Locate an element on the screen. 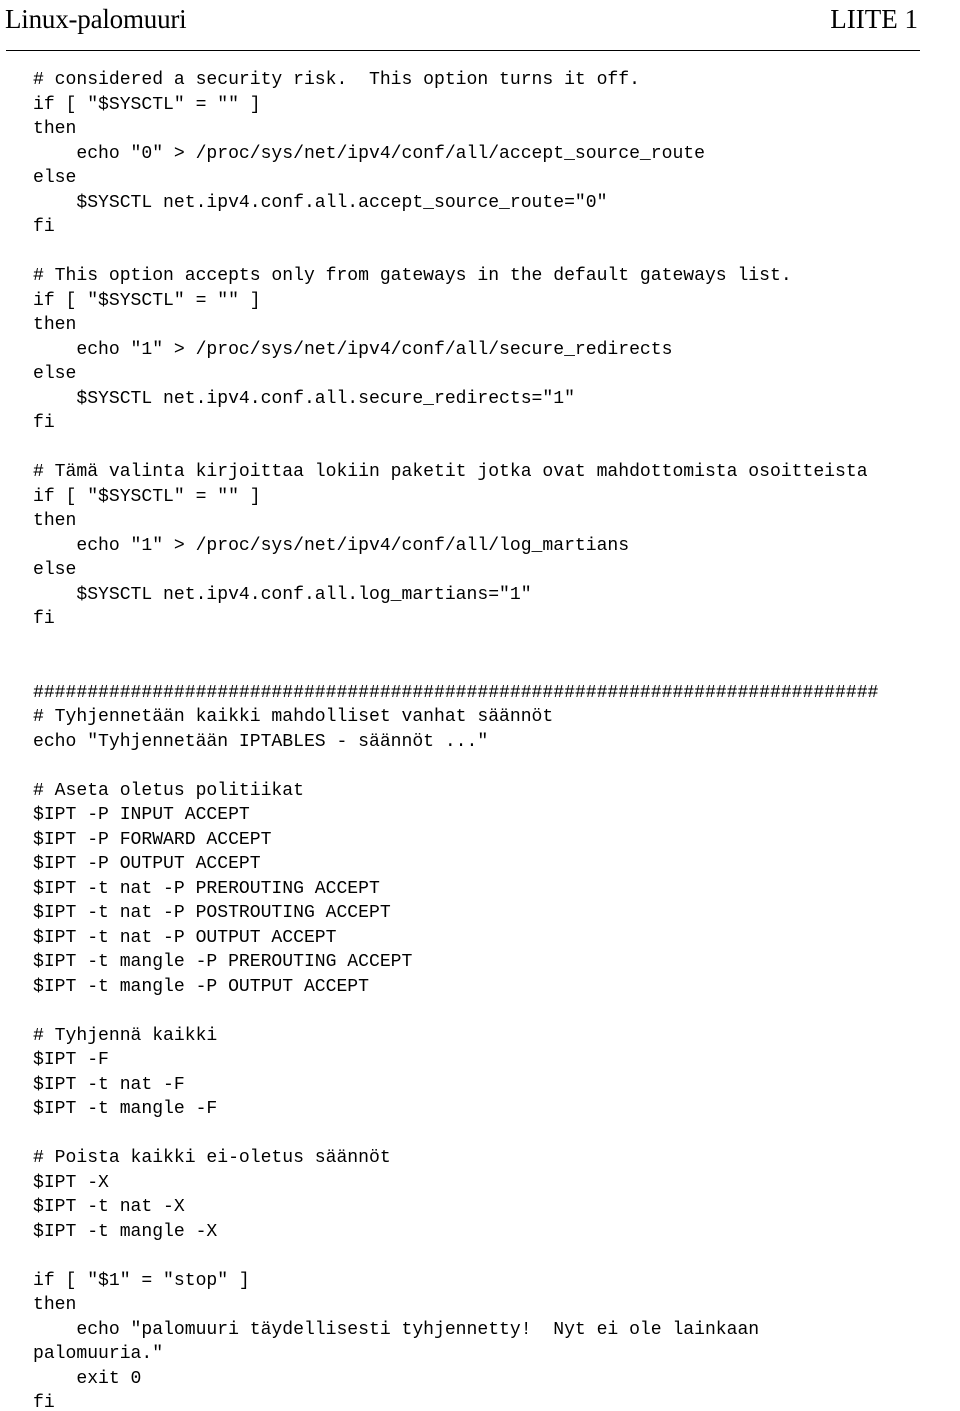 This screenshot has width=960, height=1411. code-line: $IPT -X is located at coordinates (71, 1182).